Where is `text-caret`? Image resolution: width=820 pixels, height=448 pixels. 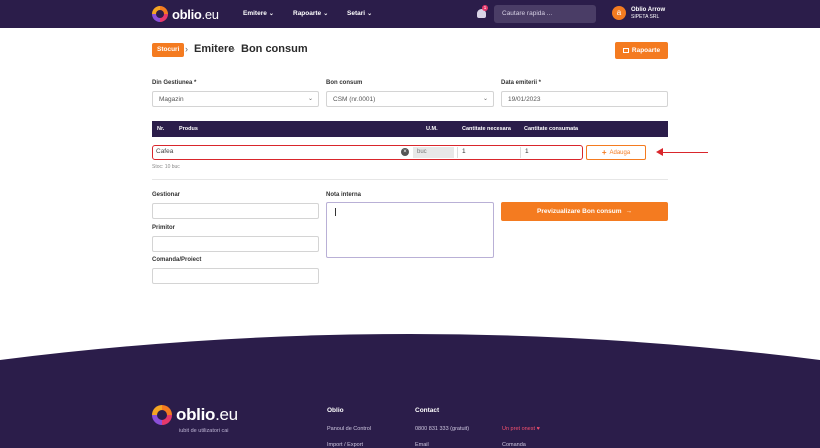
text-caret is located at coordinates (335, 212).